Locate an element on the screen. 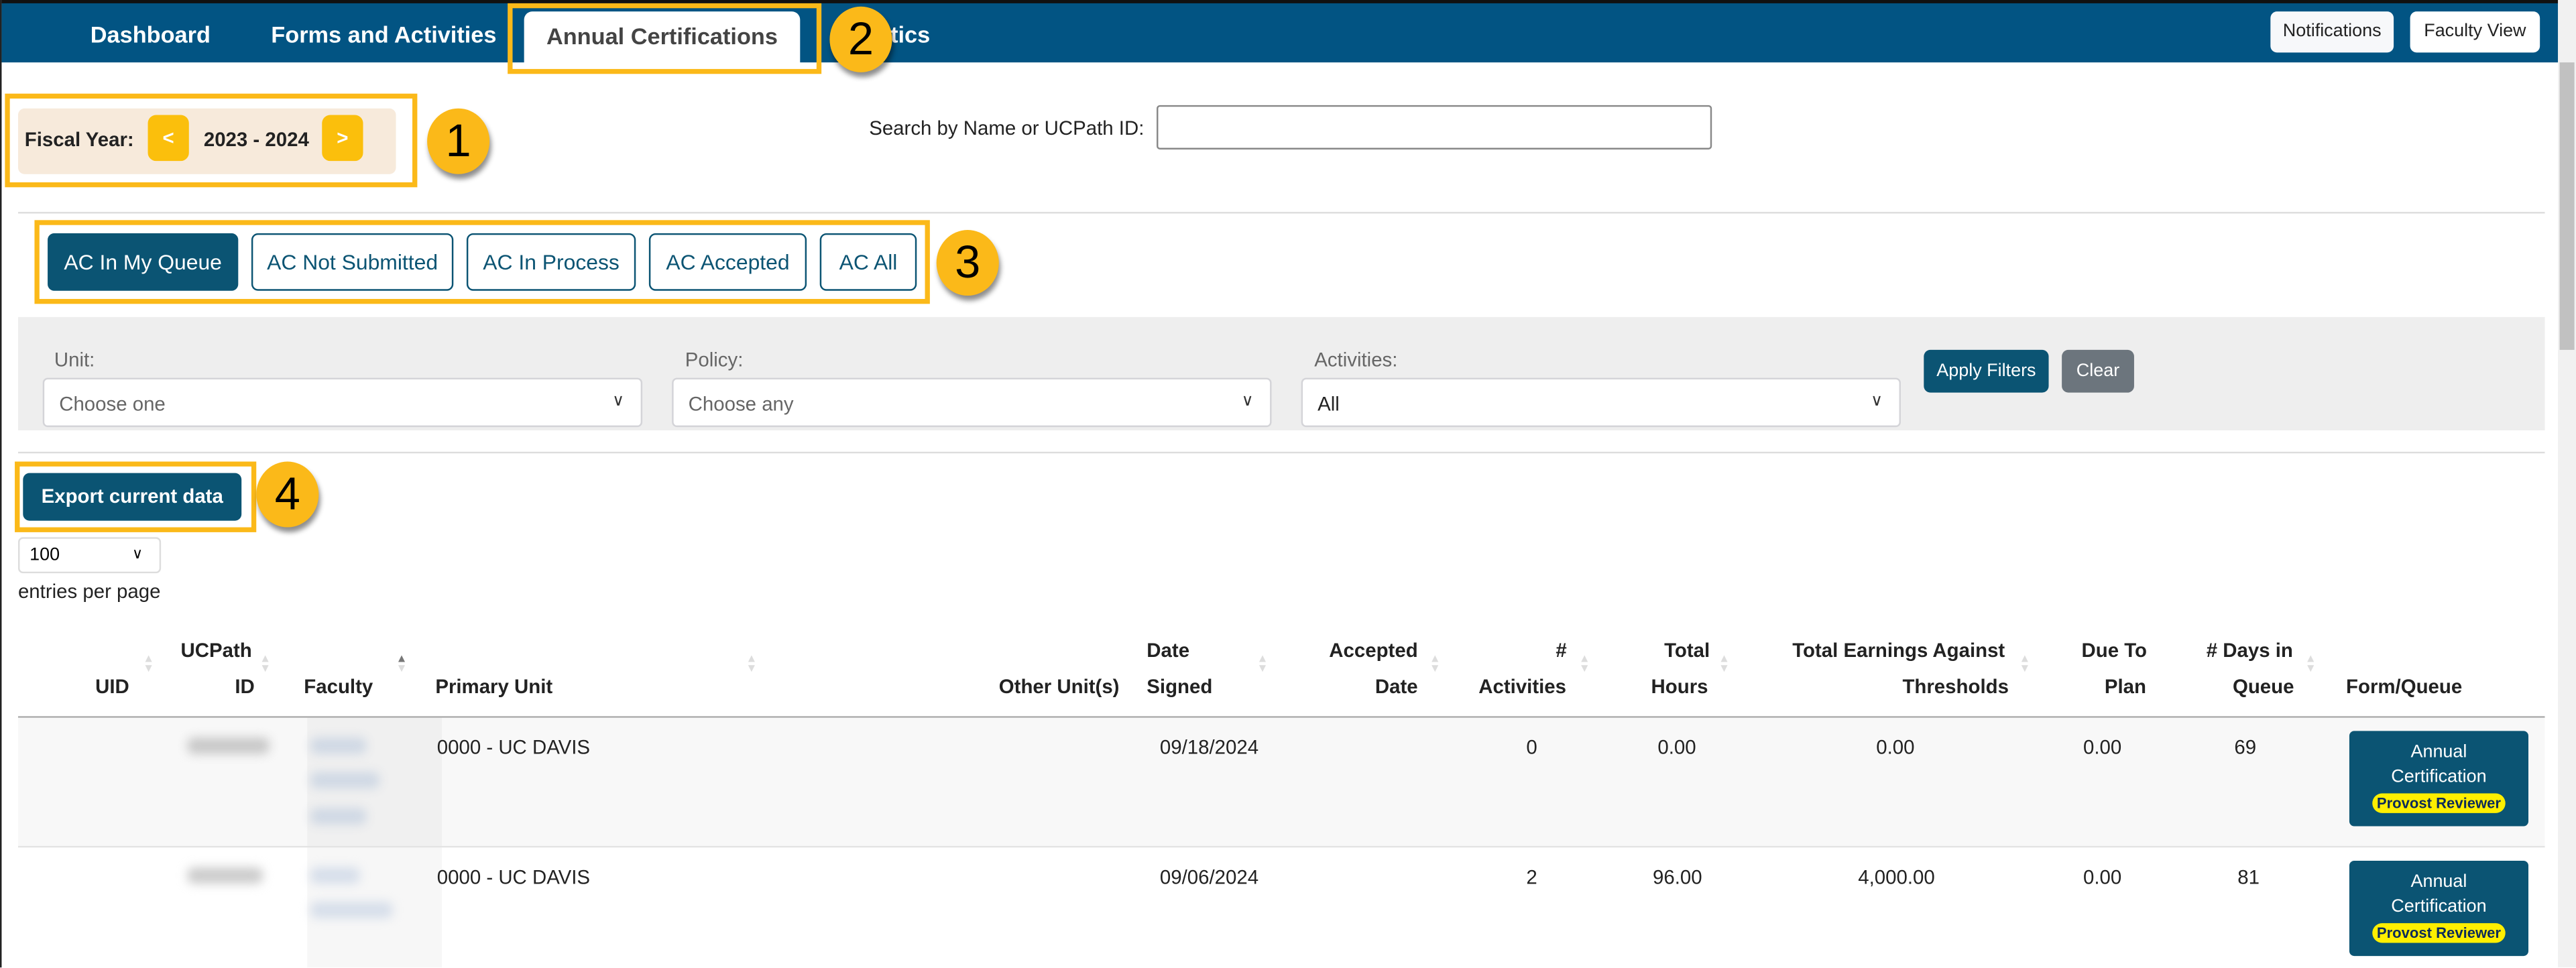 This screenshot has width=2576, height=968. col-total-earnings: Total Earnings Against is located at coordinates (1898, 650).